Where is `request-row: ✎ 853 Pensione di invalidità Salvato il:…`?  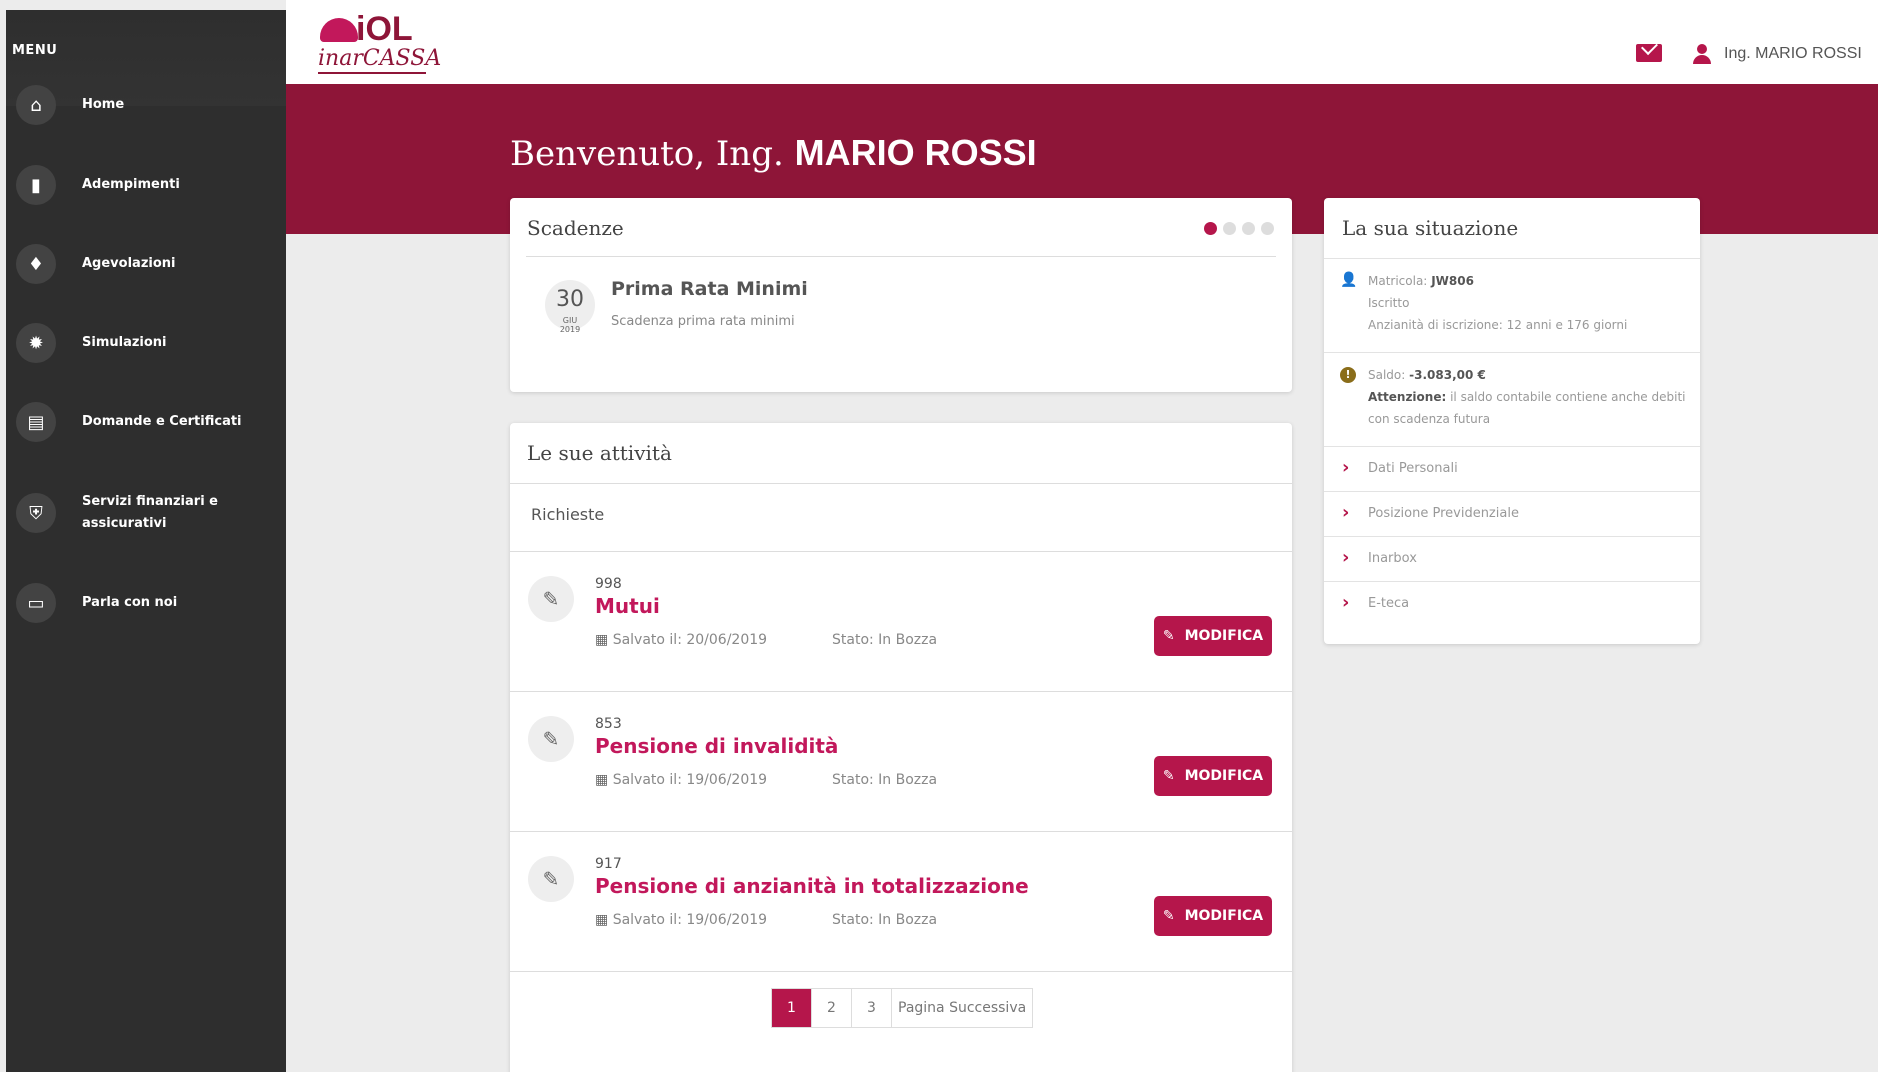
request-row: ✎ 853 Pensione di invalidità Salvato il:… is located at coordinates (901, 762).